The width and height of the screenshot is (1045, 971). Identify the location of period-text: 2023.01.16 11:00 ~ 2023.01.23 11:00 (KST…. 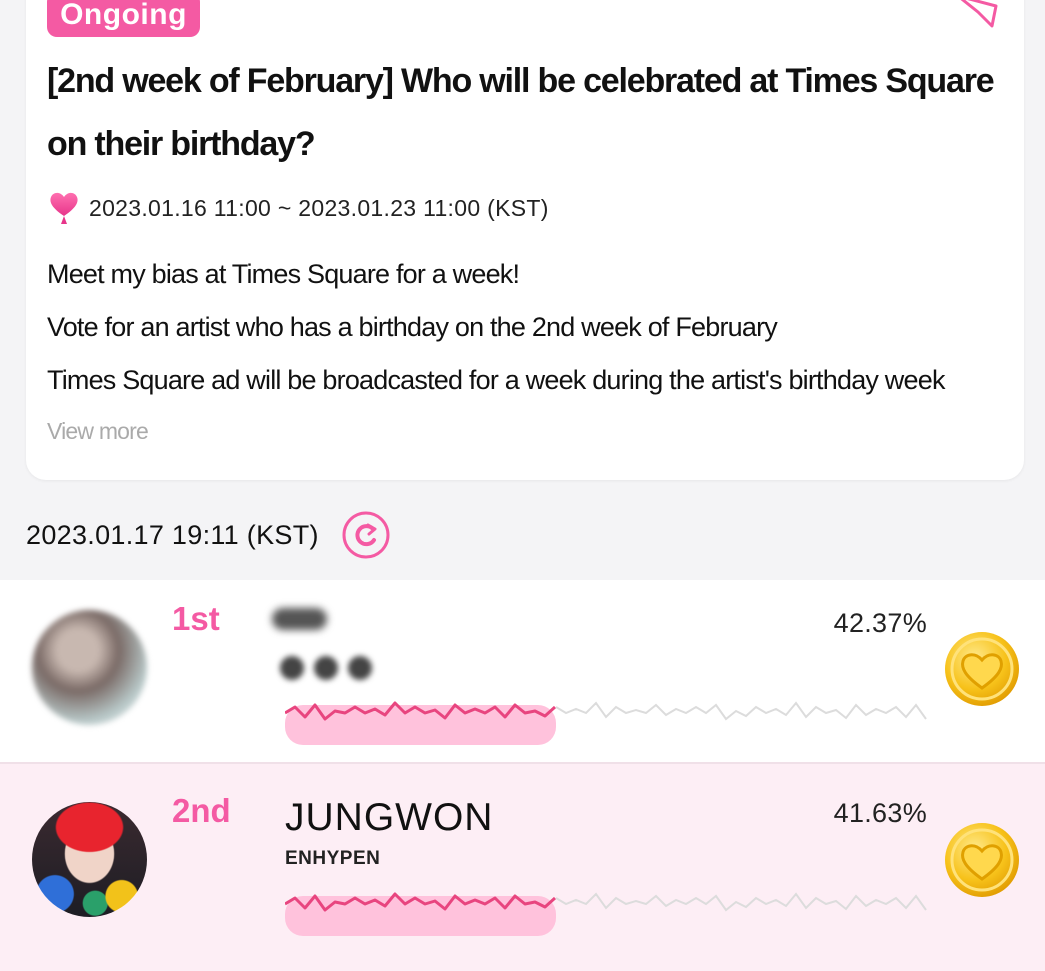
(319, 207).